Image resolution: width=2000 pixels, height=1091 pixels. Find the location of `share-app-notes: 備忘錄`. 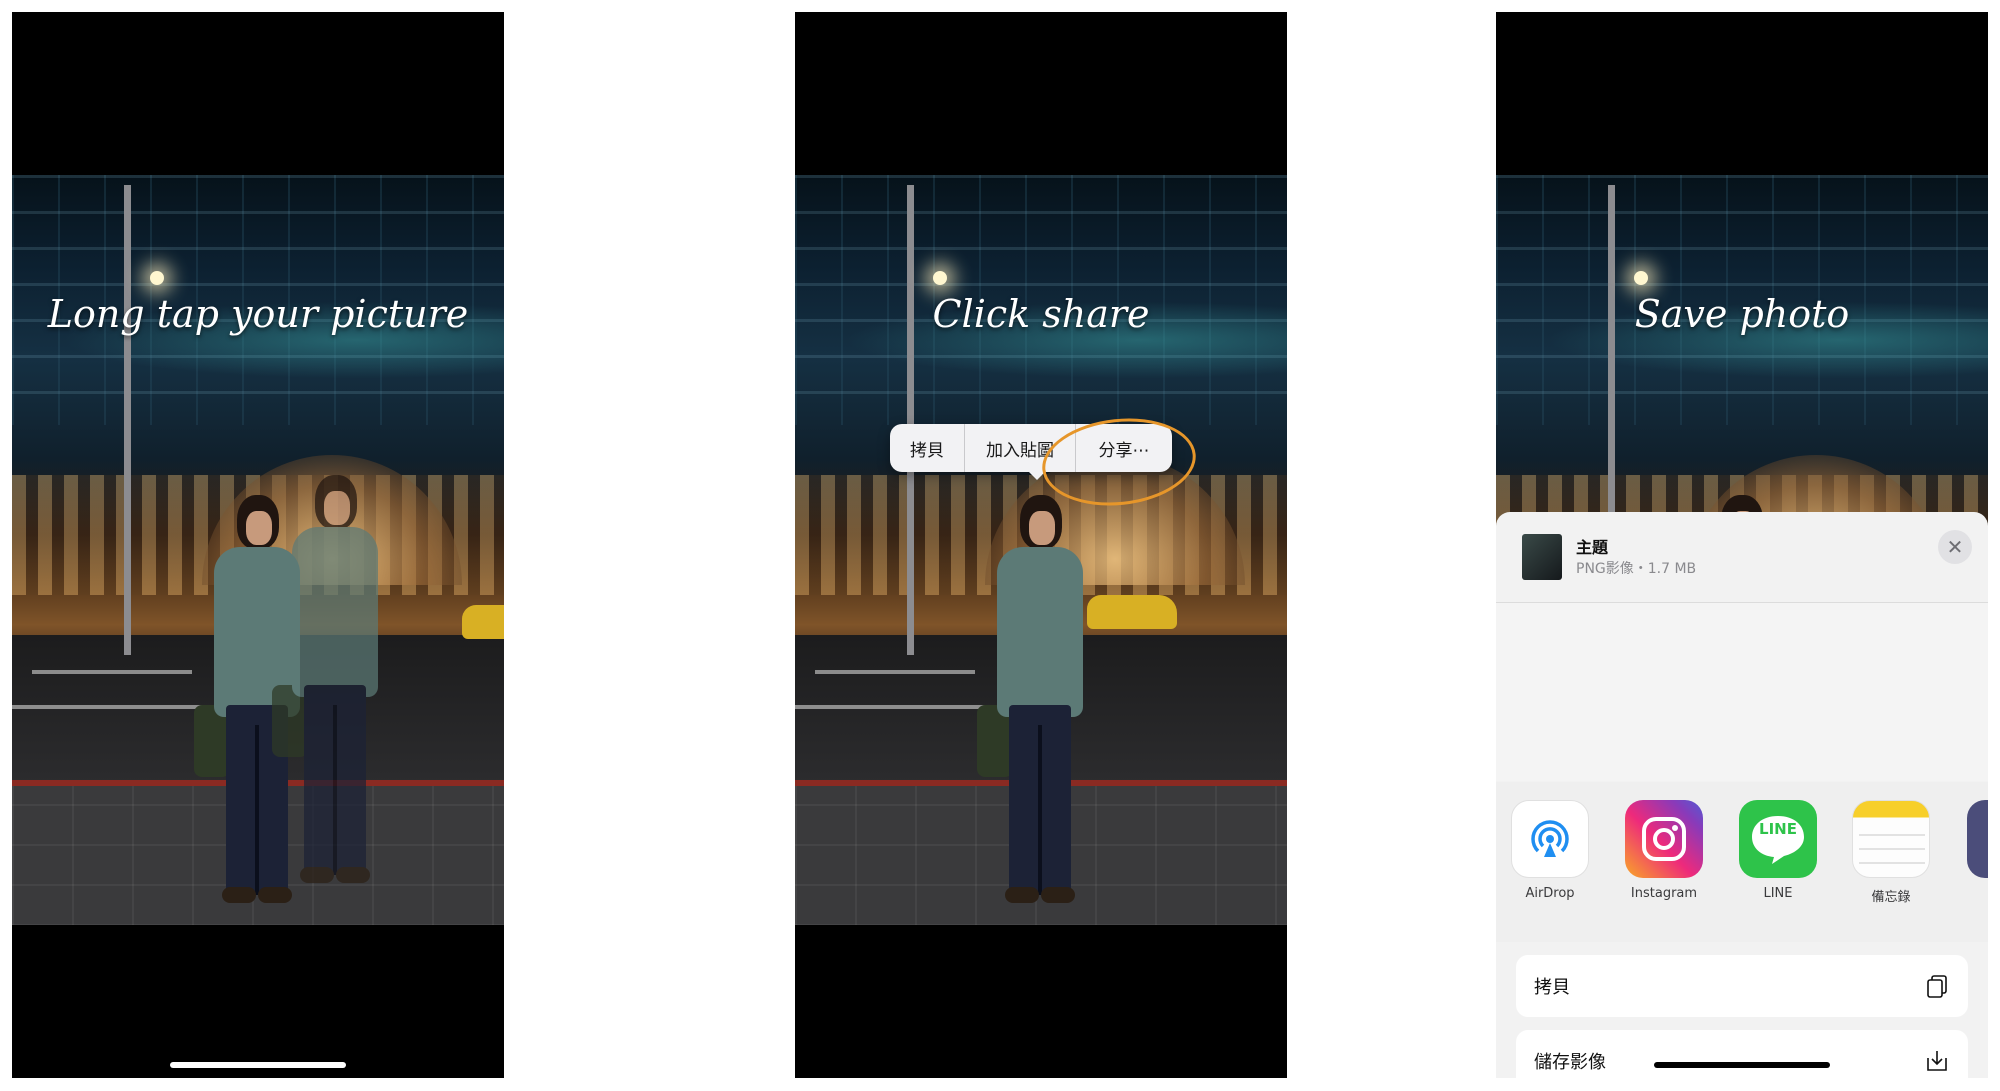

share-app-notes: 備忘錄 is located at coordinates (1891, 852).